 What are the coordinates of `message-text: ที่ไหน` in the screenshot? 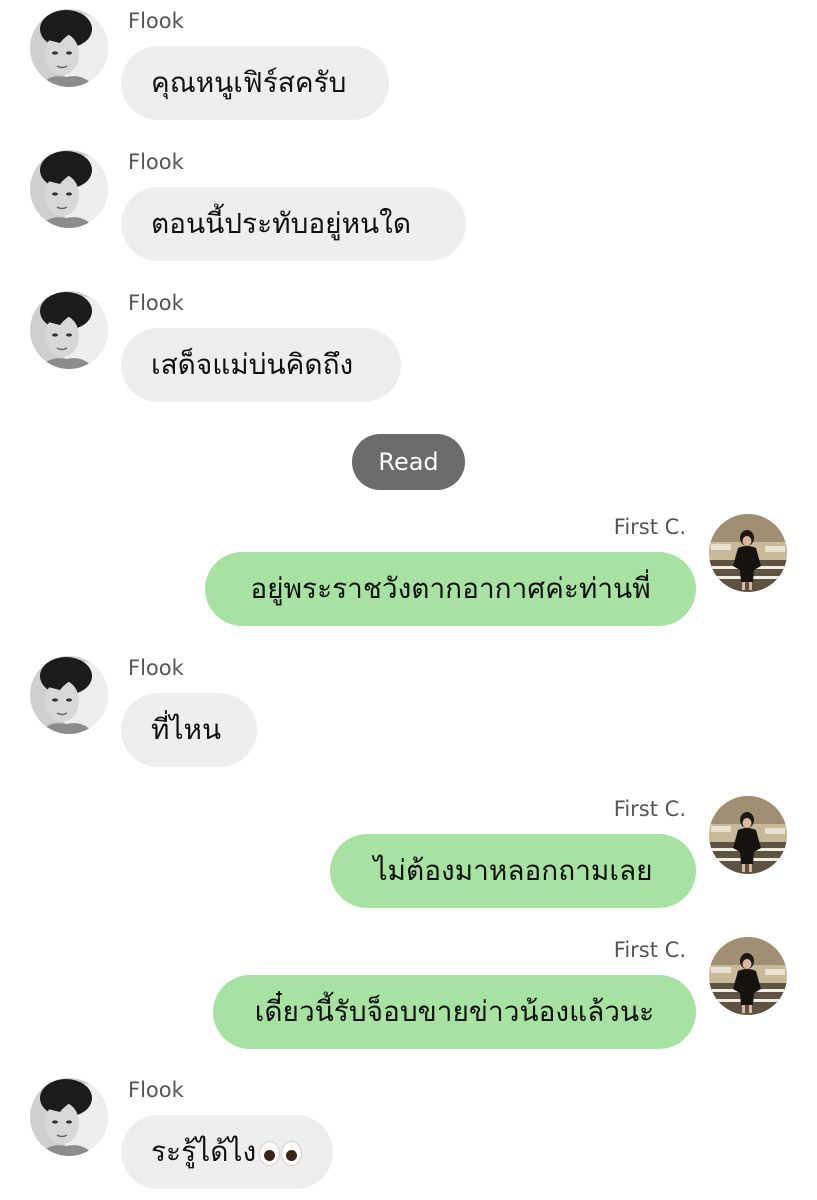 It's located at (186, 729).